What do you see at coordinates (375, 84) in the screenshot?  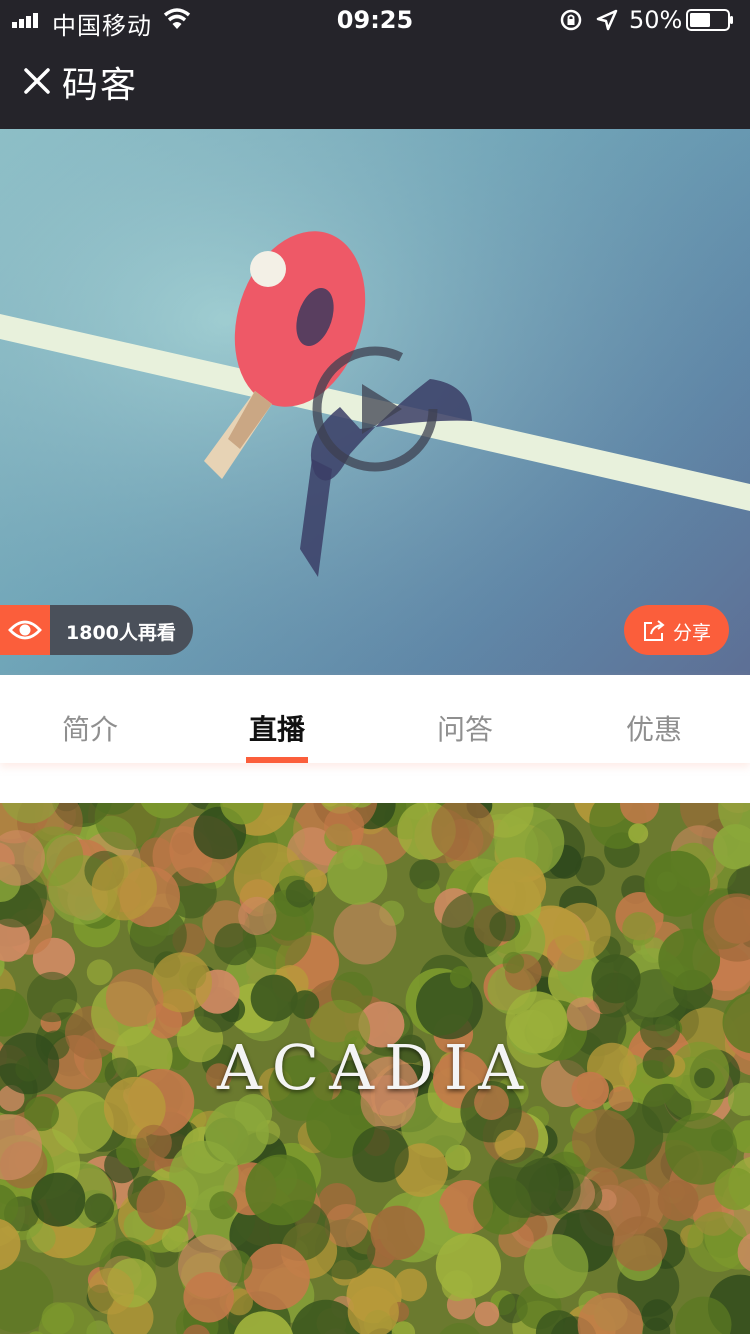 I see `nav-bar: 码客` at bounding box center [375, 84].